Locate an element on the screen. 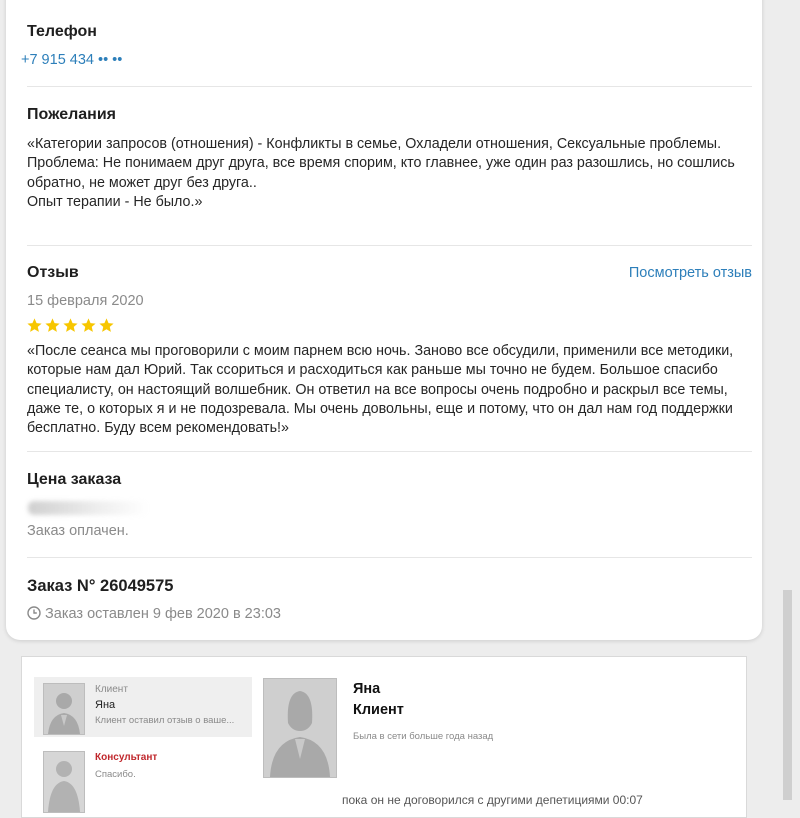 This screenshot has width=800, height=818. payment-status: Заказ оплачен. is located at coordinates (78, 531).